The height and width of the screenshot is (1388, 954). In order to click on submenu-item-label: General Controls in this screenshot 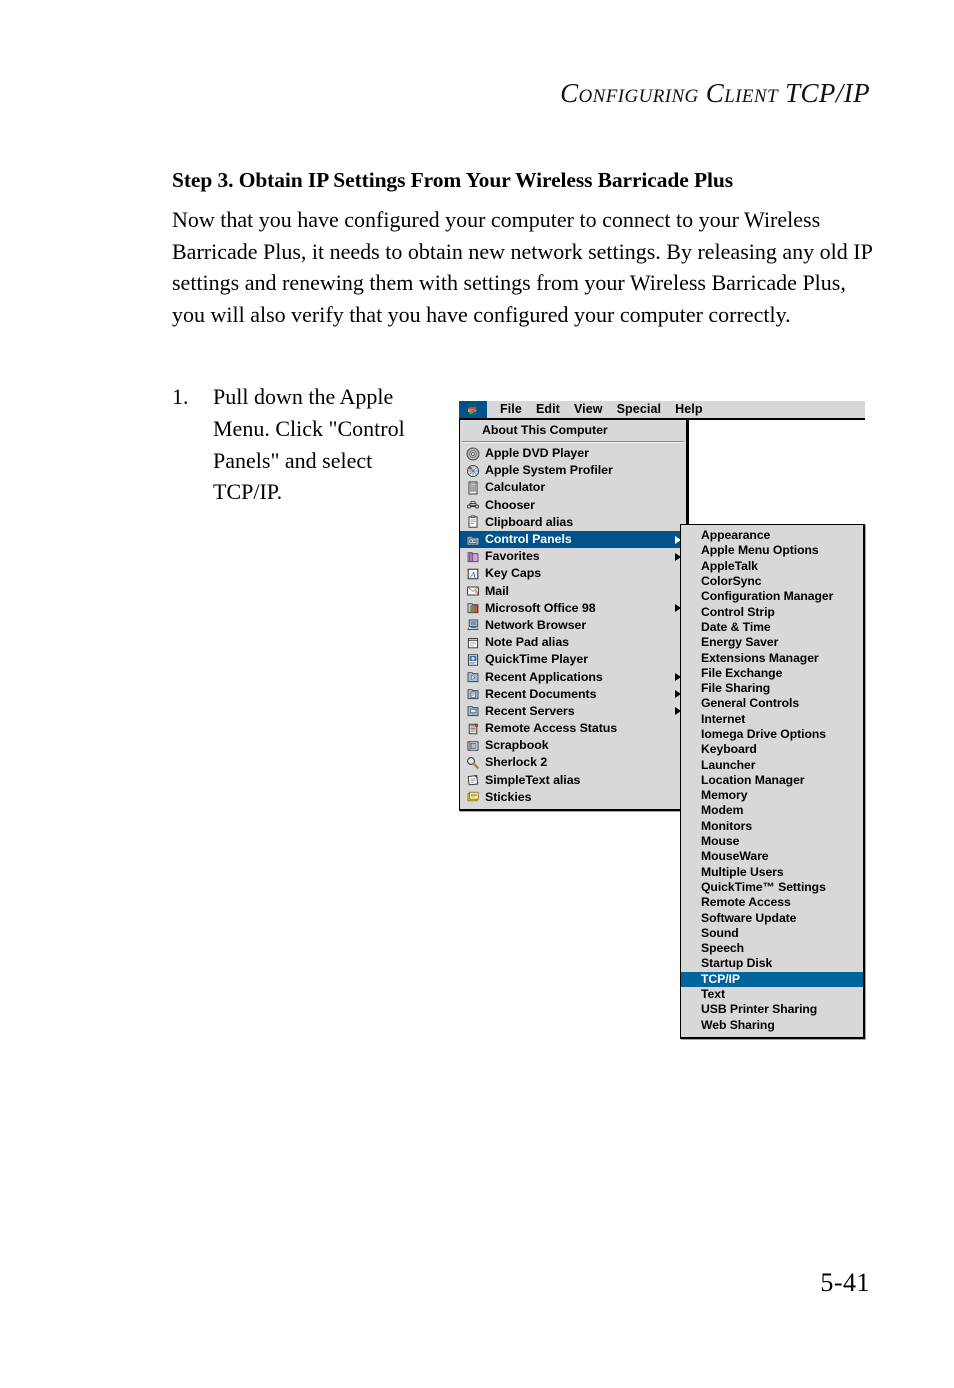, I will do `click(750, 703)`.